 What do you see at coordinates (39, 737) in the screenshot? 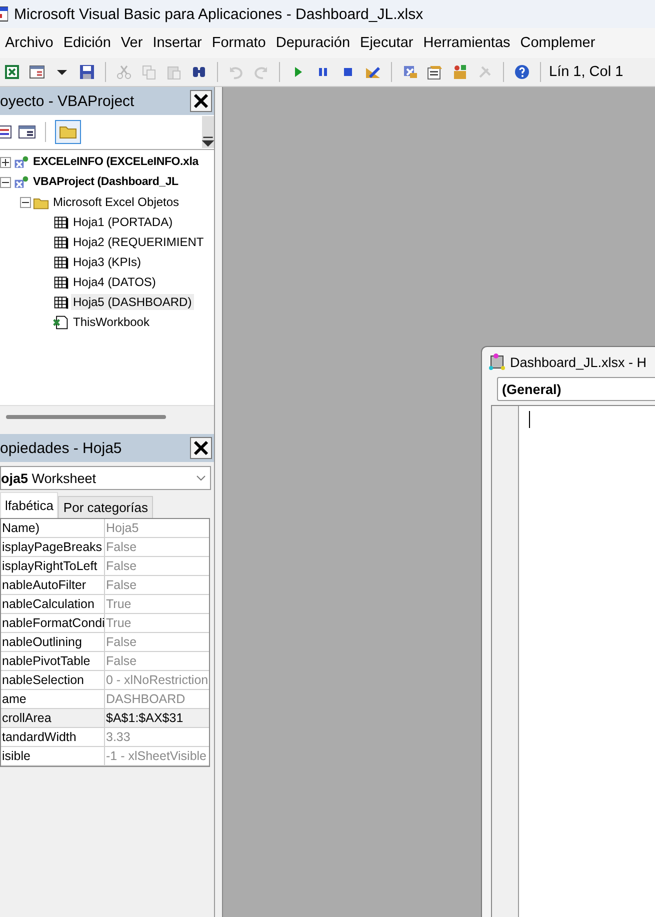
I see `property-name: tandardWidth` at bounding box center [39, 737].